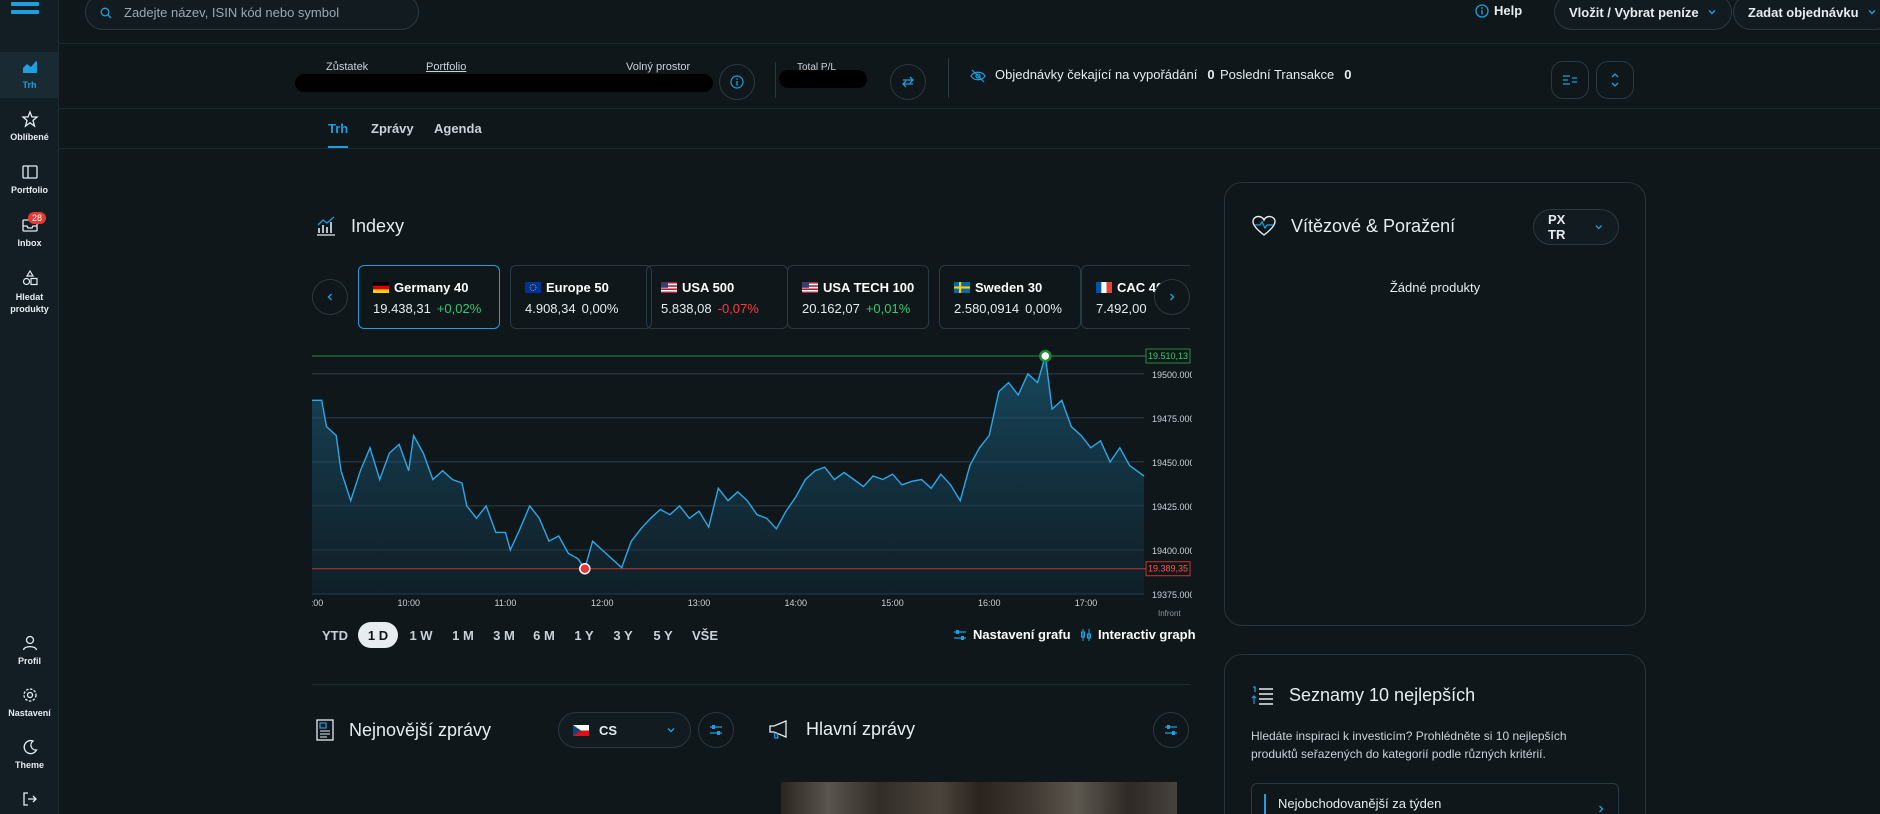 This screenshot has width=1880, height=814. I want to click on interactive-graph-label: Interactiv graph, so click(1147, 634).